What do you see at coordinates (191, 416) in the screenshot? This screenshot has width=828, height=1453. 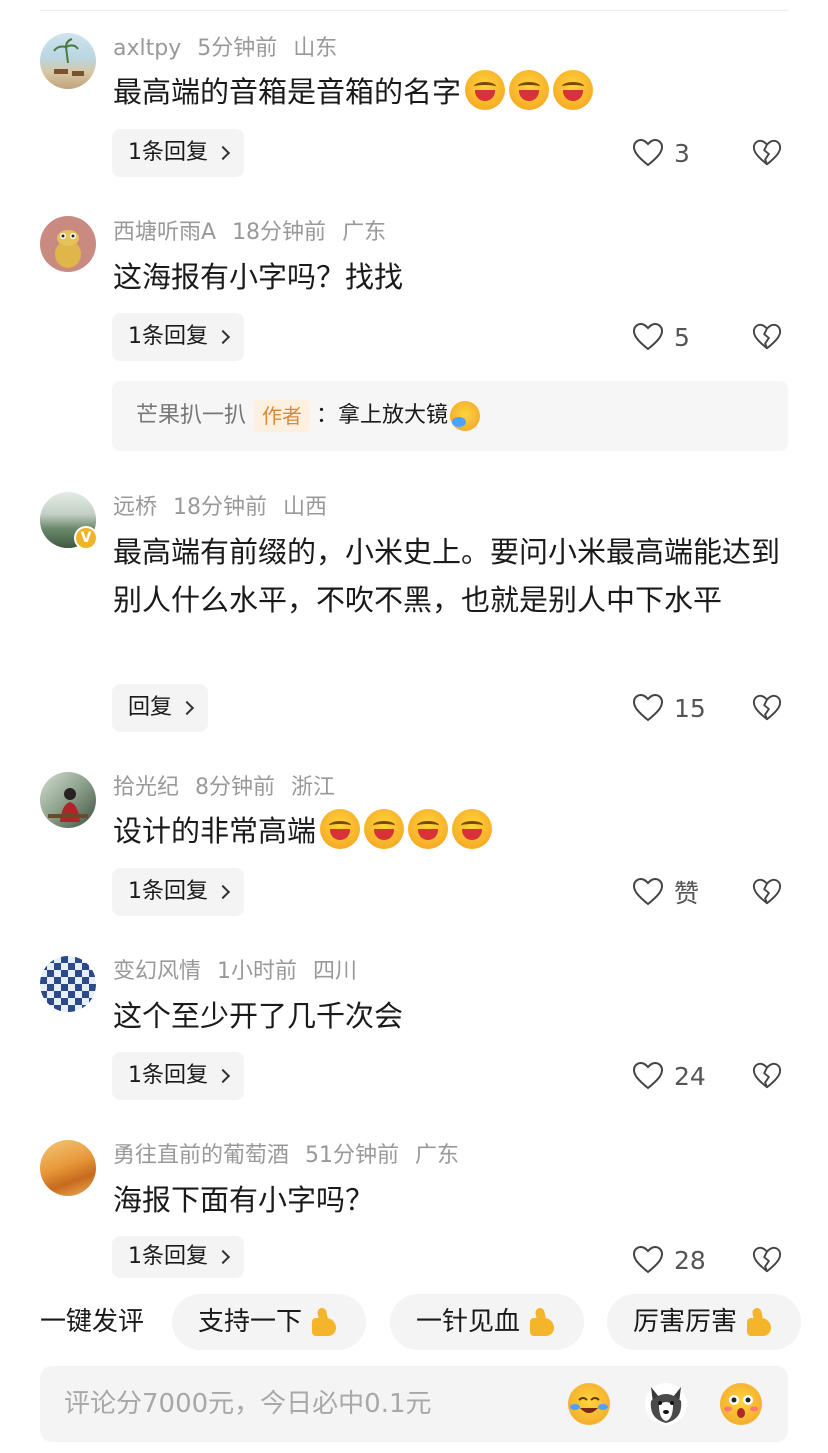 I see `reply-author: 芒果扒一扒` at bounding box center [191, 416].